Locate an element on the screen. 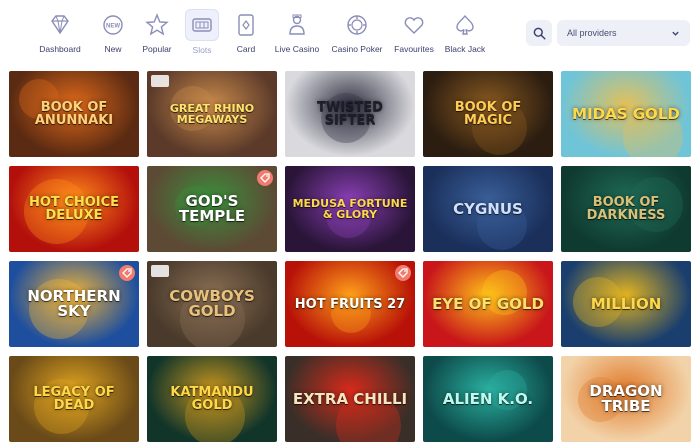 The width and height of the screenshot is (700, 448). game-tile-book-of-anunnaki: Book of Anunnaki is located at coordinates (74, 114).